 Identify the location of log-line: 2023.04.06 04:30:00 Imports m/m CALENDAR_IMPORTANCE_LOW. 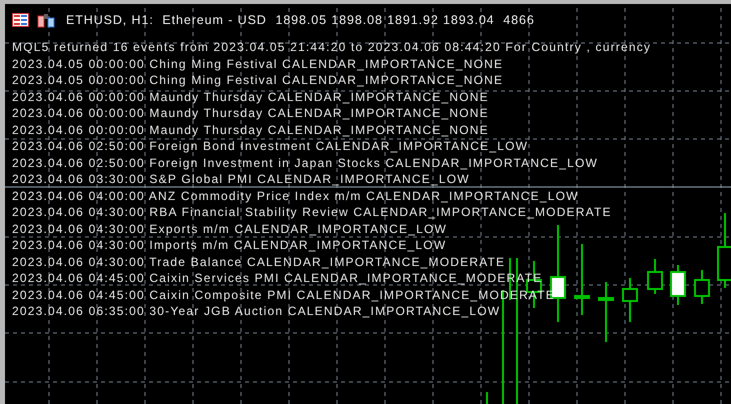
(230, 245).